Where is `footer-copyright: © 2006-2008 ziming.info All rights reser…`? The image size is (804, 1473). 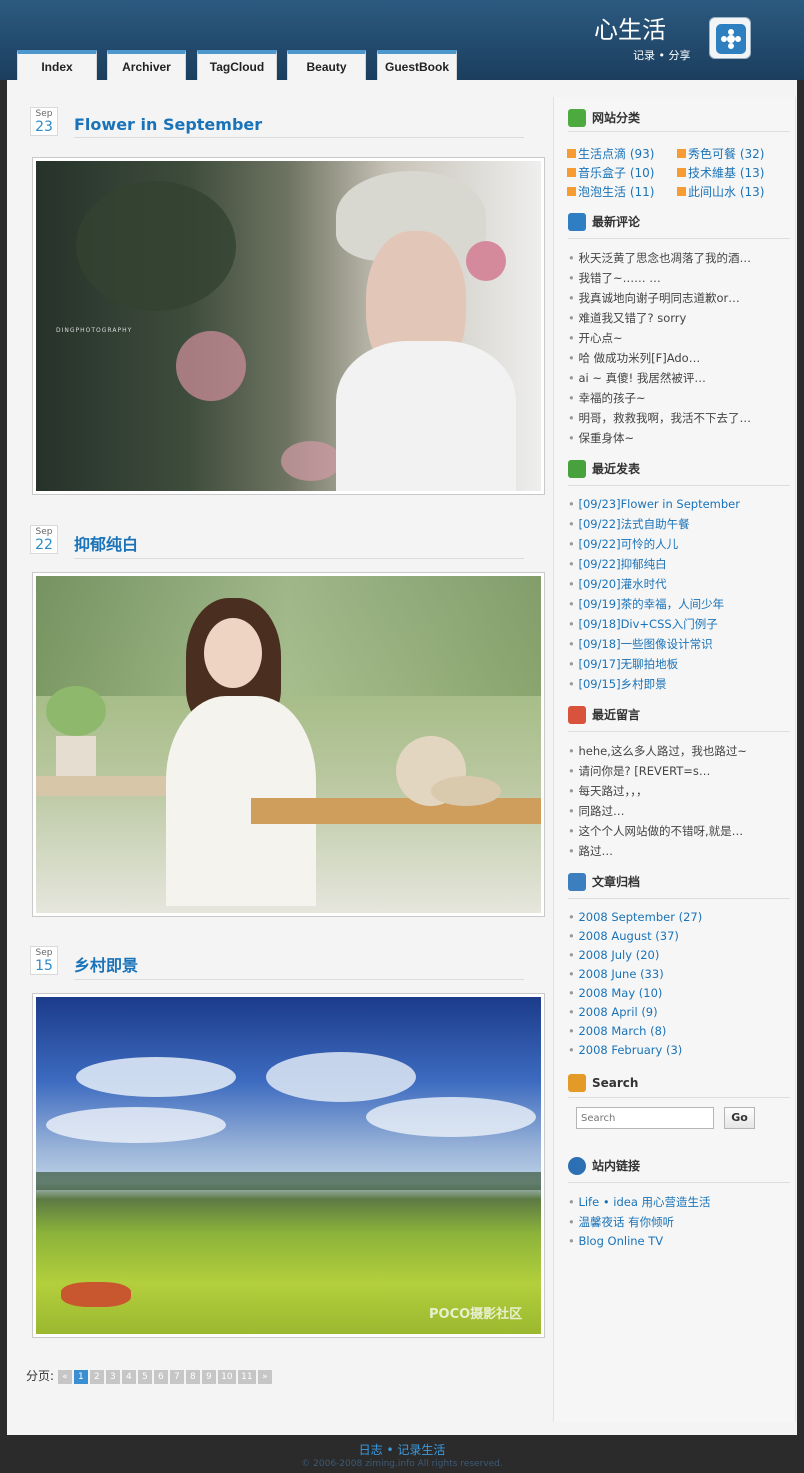 footer-copyright: © 2006-2008 ziming.info All rights reser… is located at coordinates (402, 1464).